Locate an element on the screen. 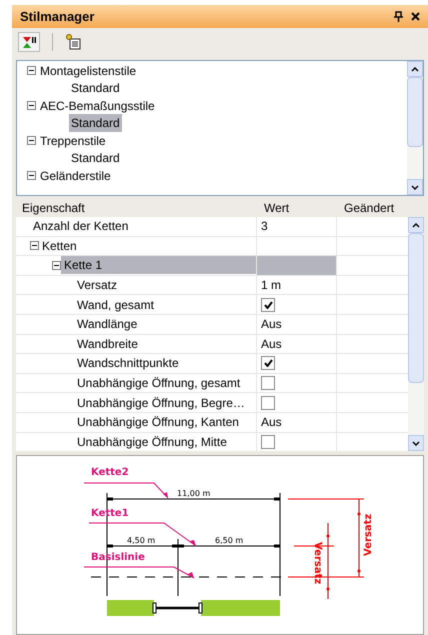  dimension-text: 6,50 m is located at coordinates (229, 540).